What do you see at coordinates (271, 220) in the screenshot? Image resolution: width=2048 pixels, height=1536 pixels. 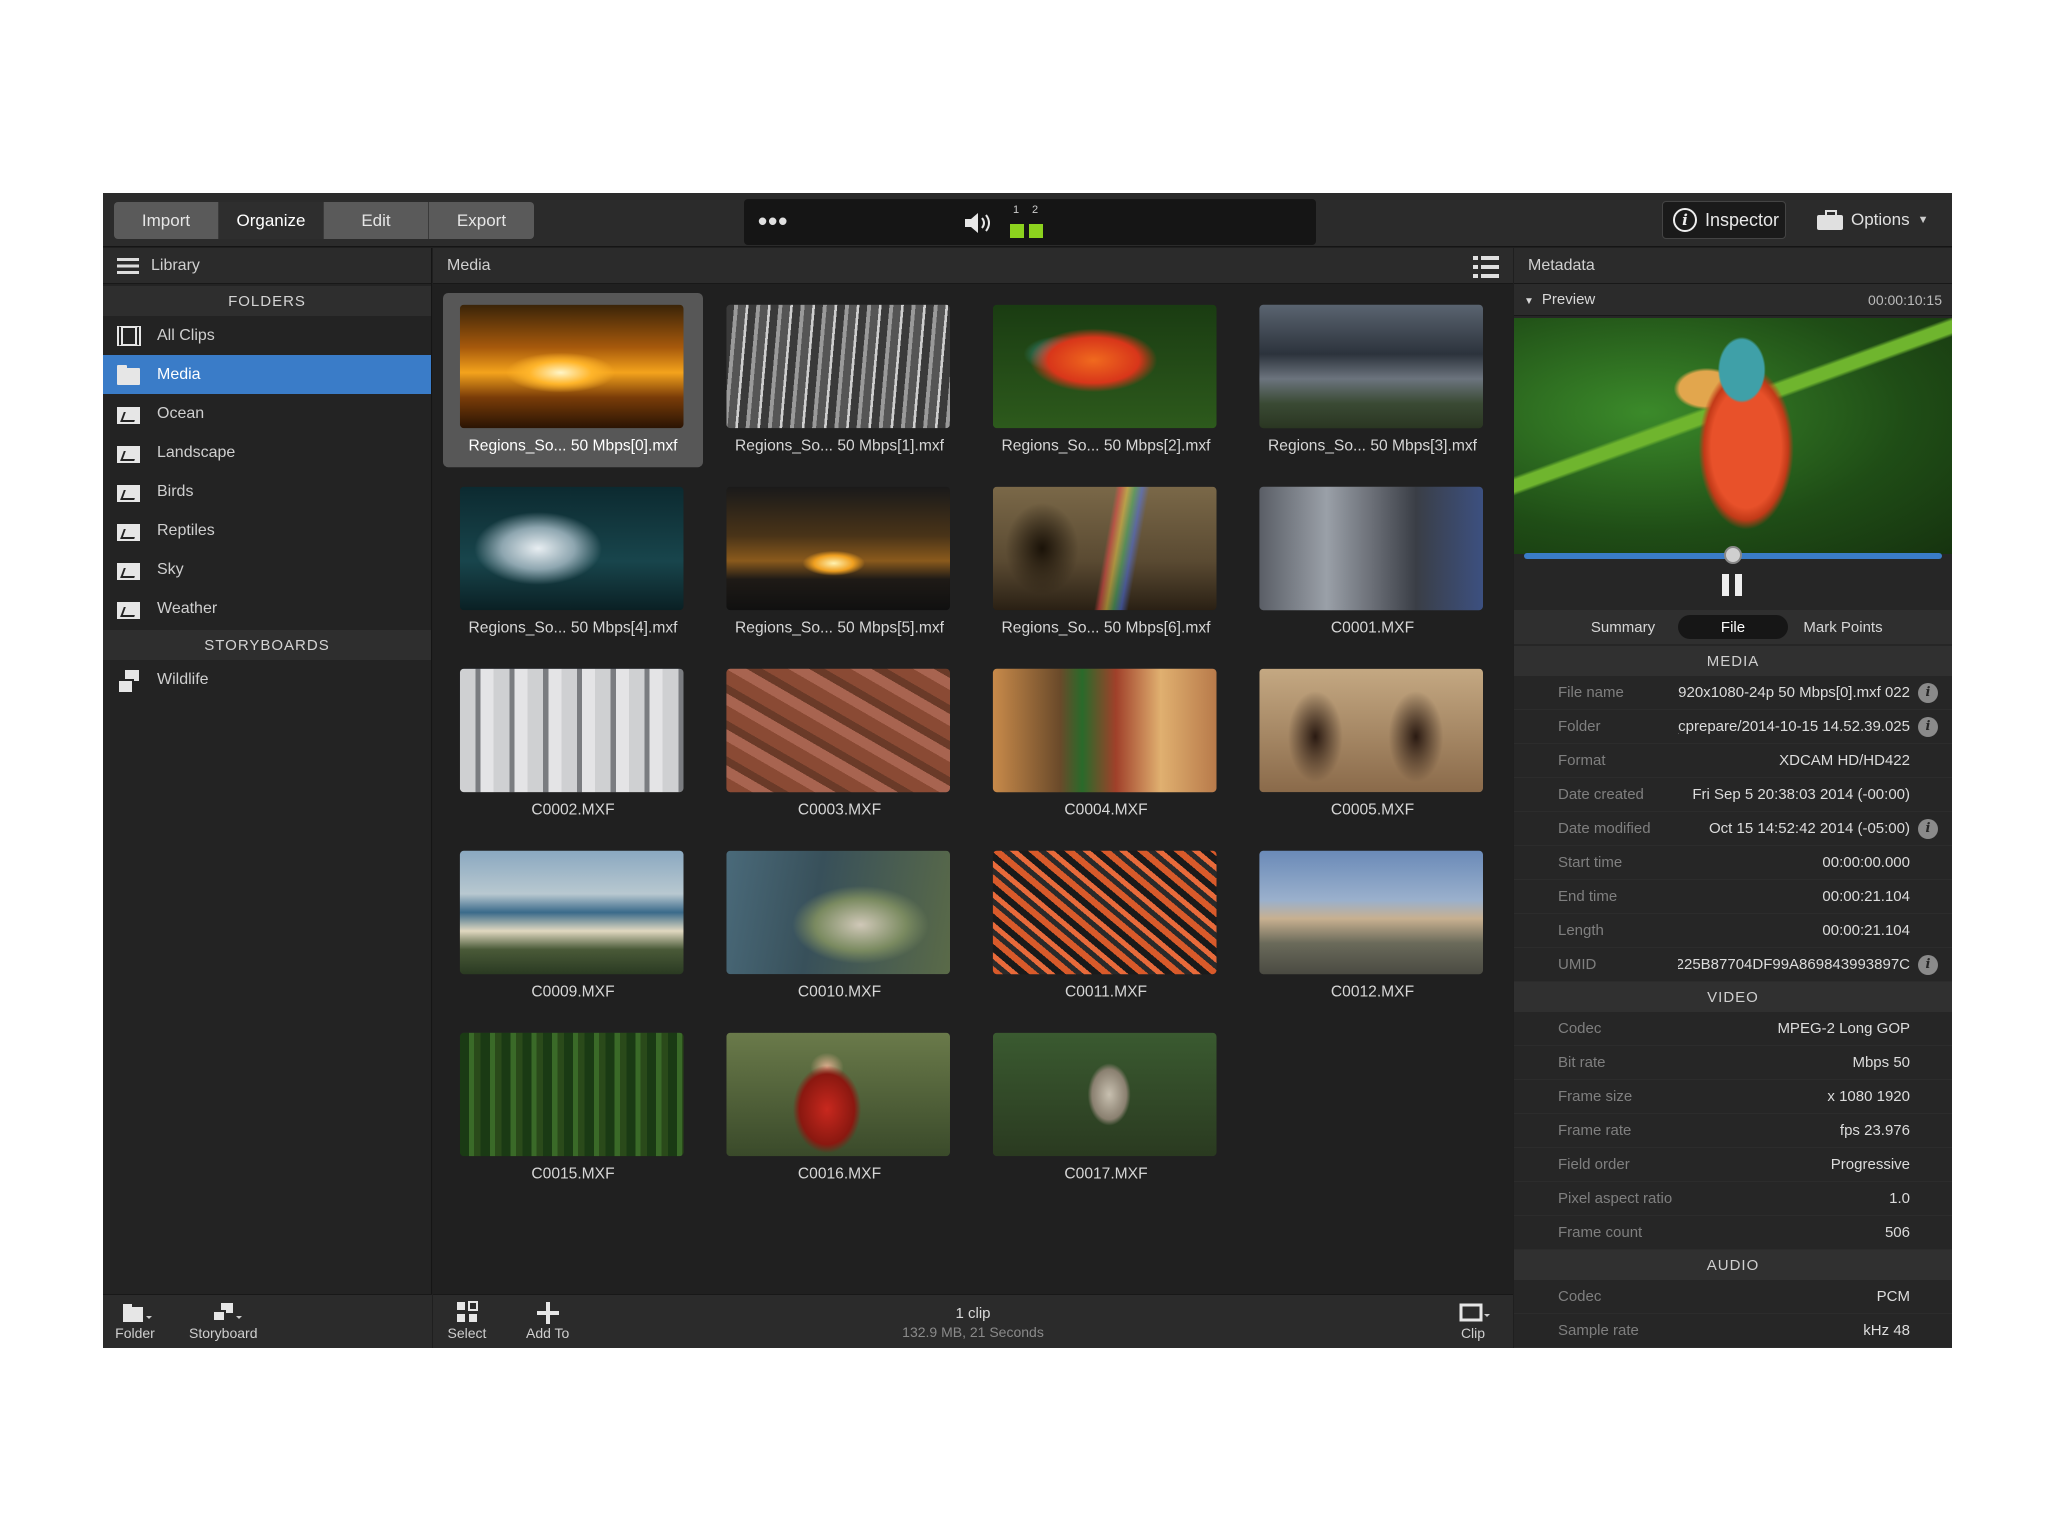 I see `tab-organize: Organize` at bounding box center [271, 220].